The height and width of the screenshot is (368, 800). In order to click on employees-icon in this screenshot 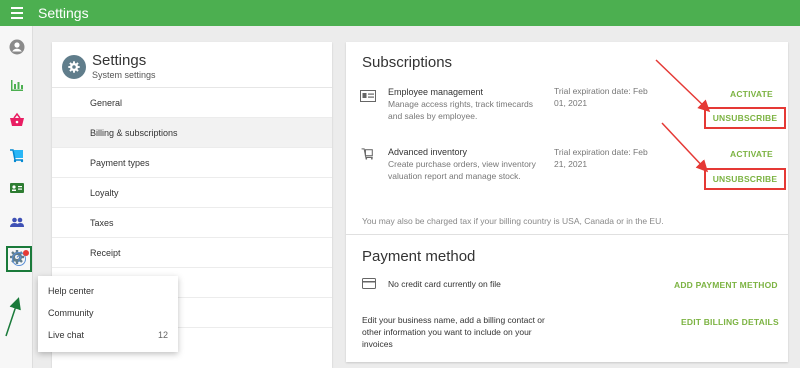, I will do `click(16, 222)`.